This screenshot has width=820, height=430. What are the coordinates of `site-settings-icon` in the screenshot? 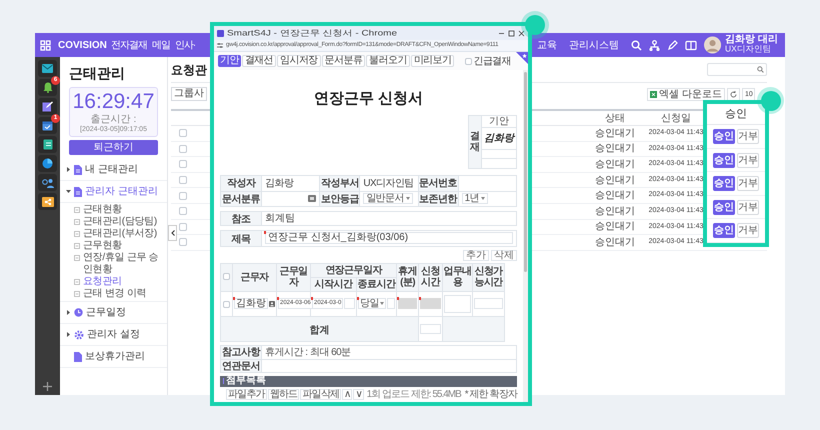 It's located at (220, 45).